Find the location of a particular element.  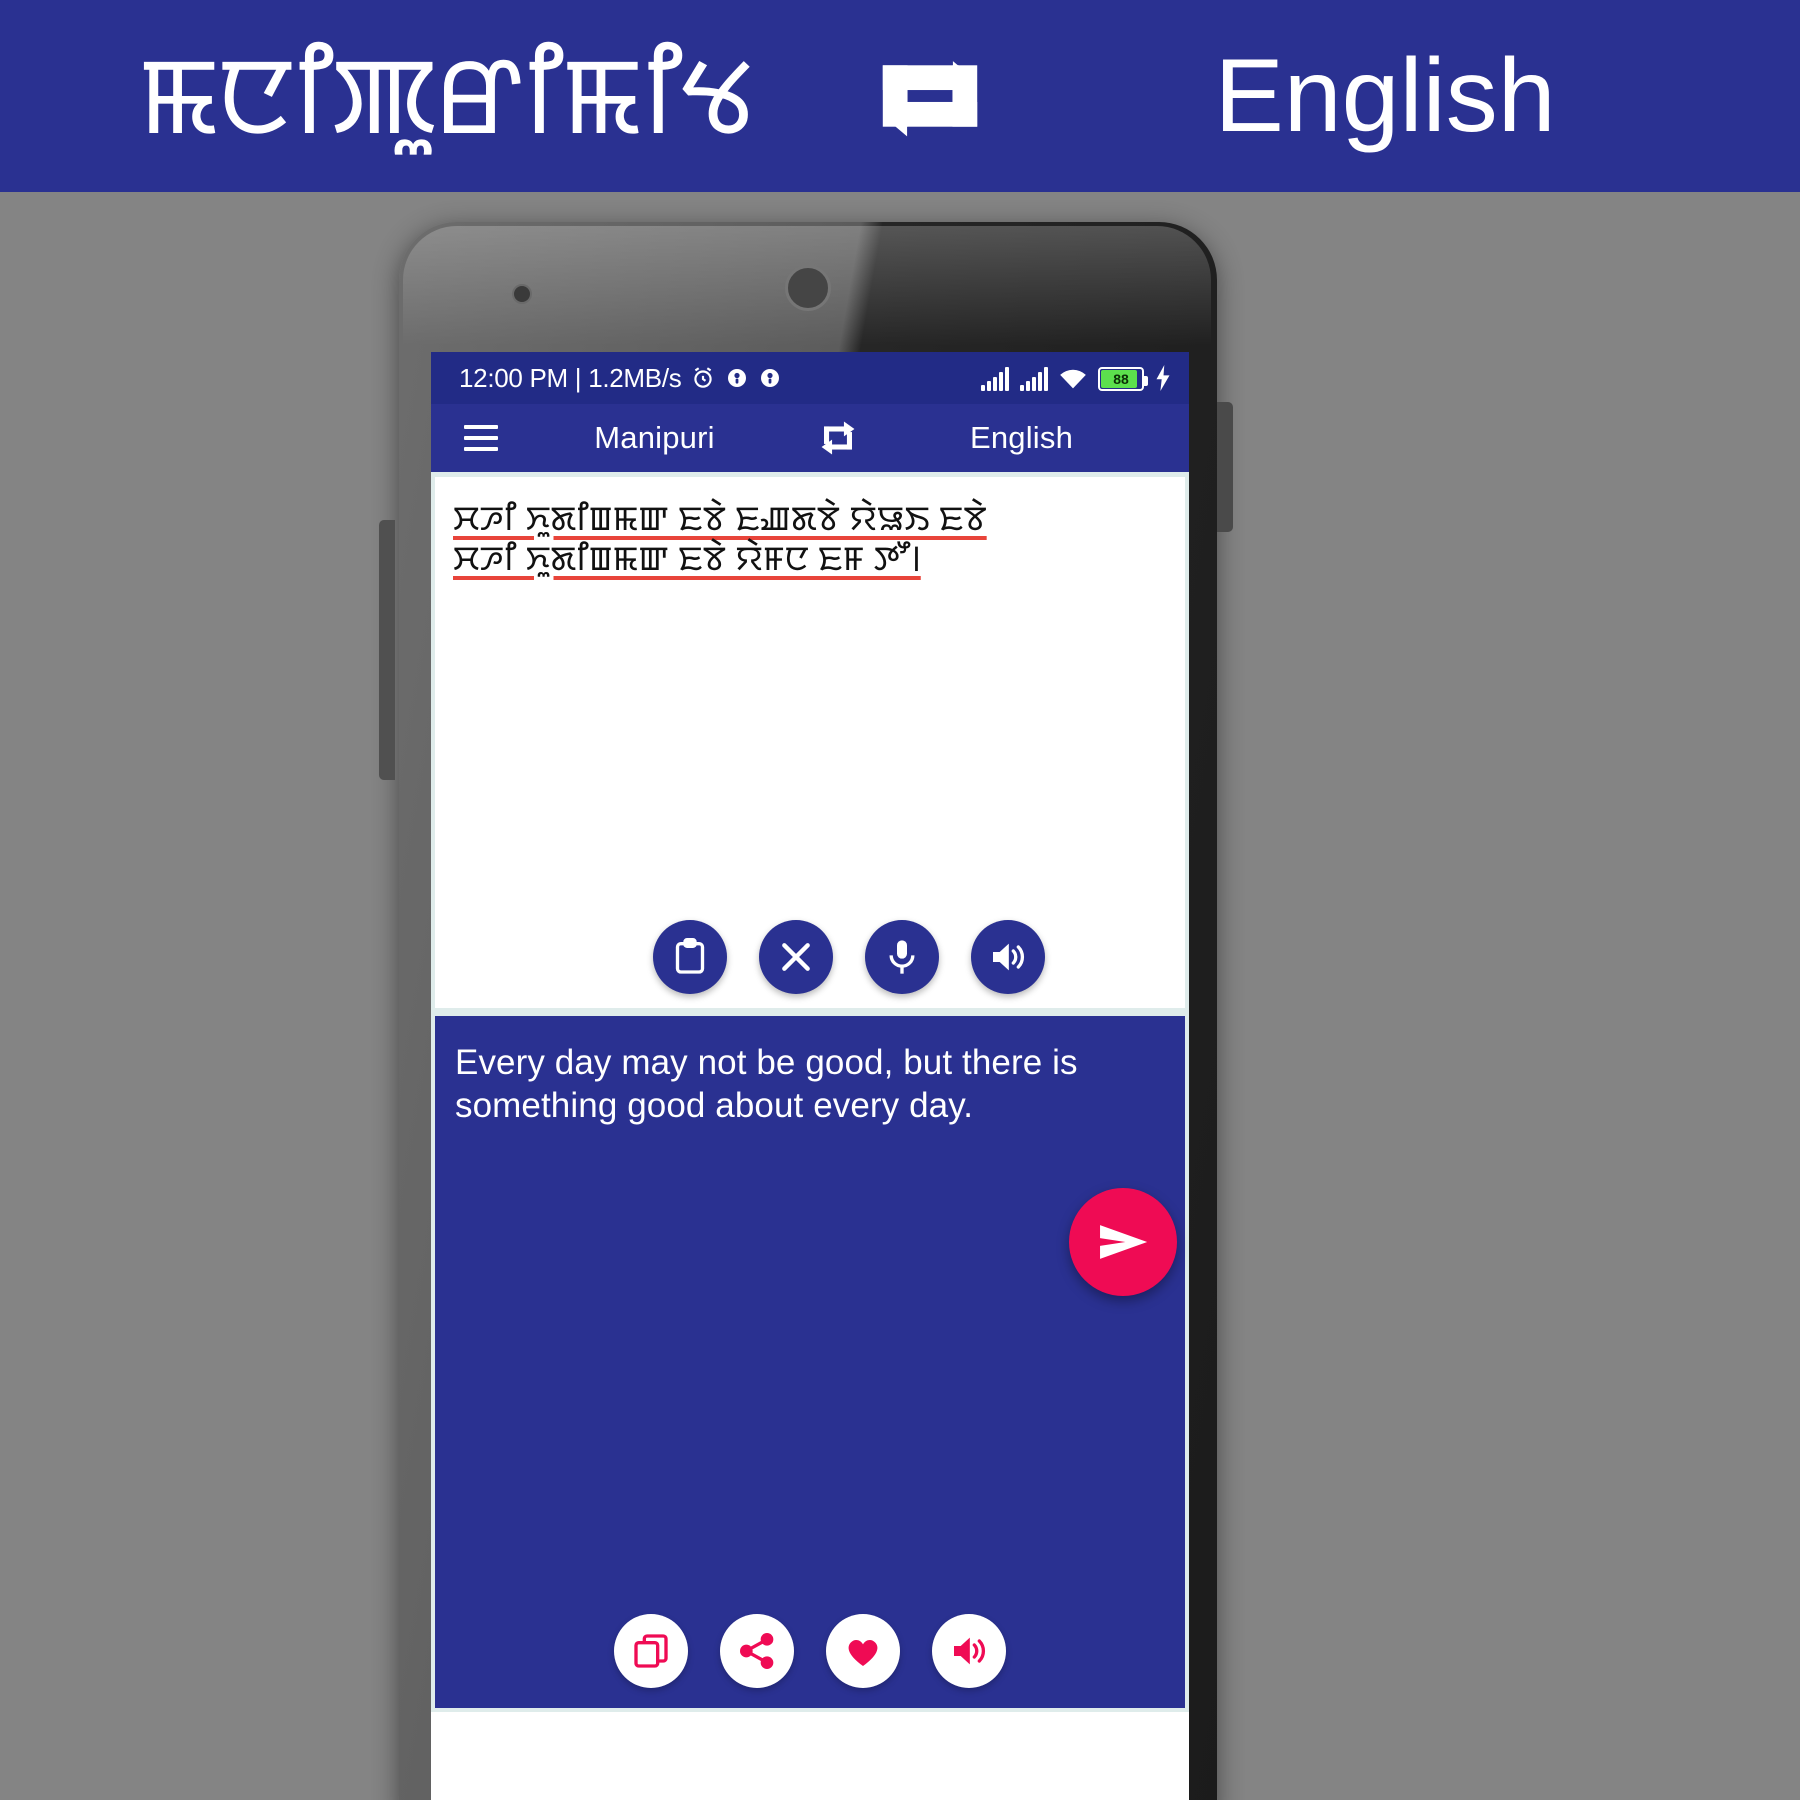

microphone-icon is located at coordinates (902, 957).